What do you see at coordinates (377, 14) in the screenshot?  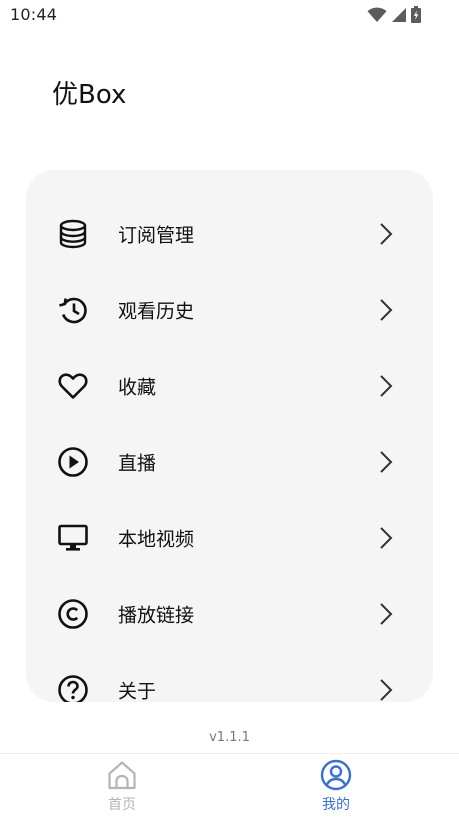 I see `wifi-icon` at bounding box center [377, 14].